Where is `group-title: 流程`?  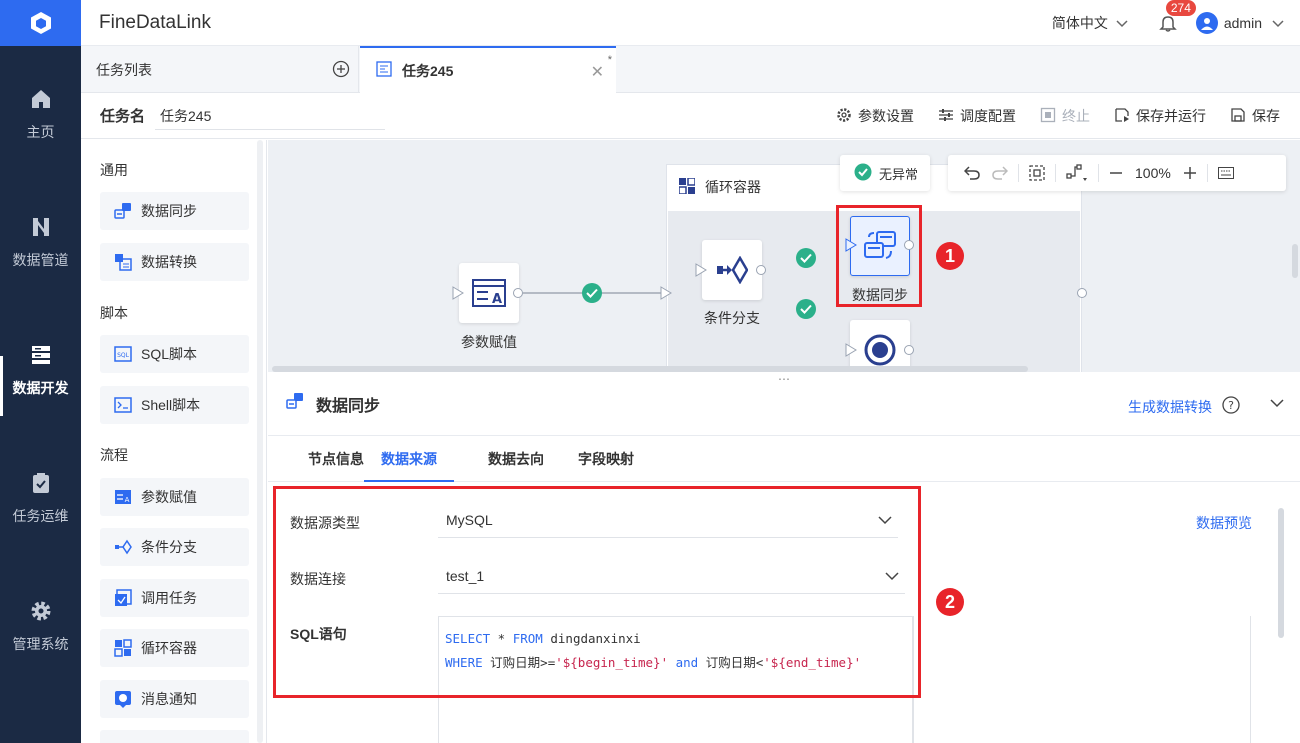 group-title: 流程 is located at coordinates (114, 455).